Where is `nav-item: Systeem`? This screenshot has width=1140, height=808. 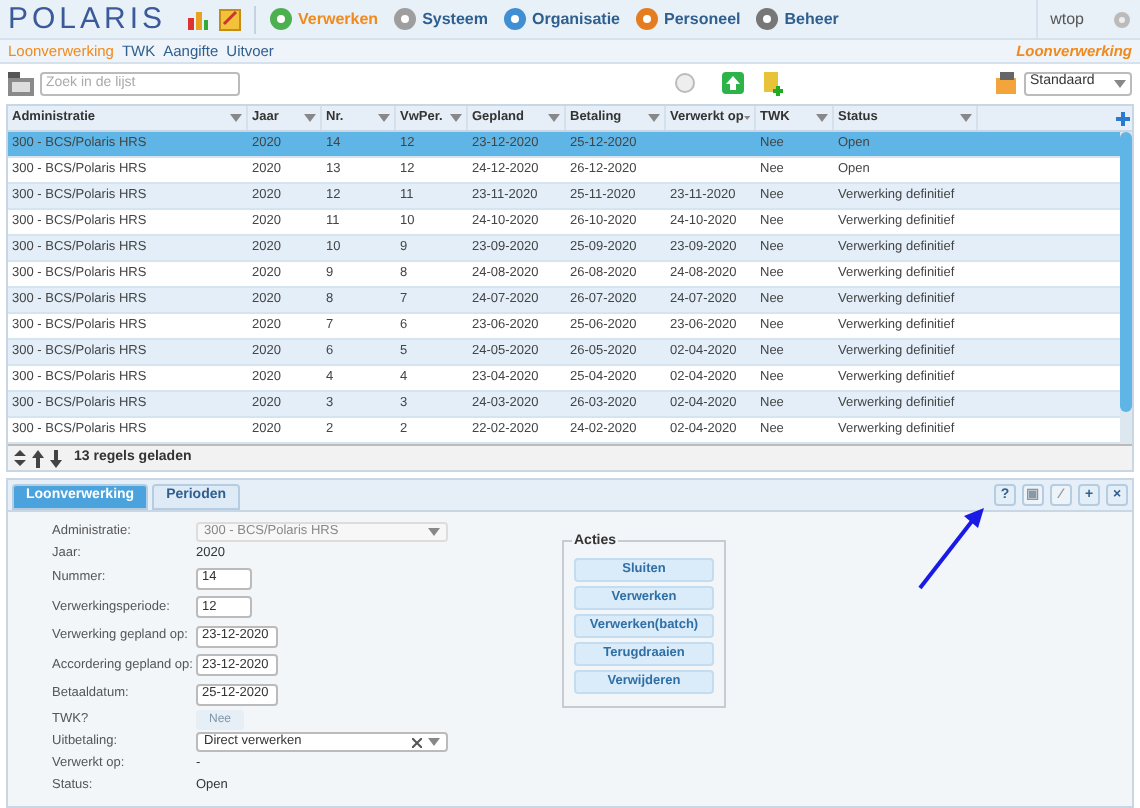 nav-item: Systeem is located at coordinates (455, 19).